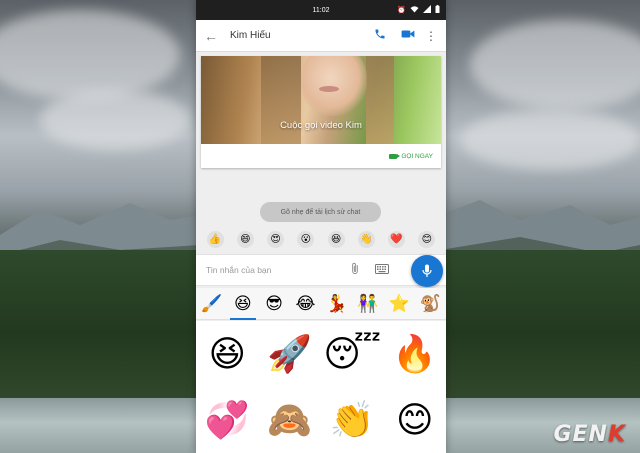 The width and height of the screenshot is (640, 453). What do you see at coordinates (289, 420) in the screenshot?
I see `sticker-see-no-evil-monkey: 🙈` at bounding box center [289, 420].